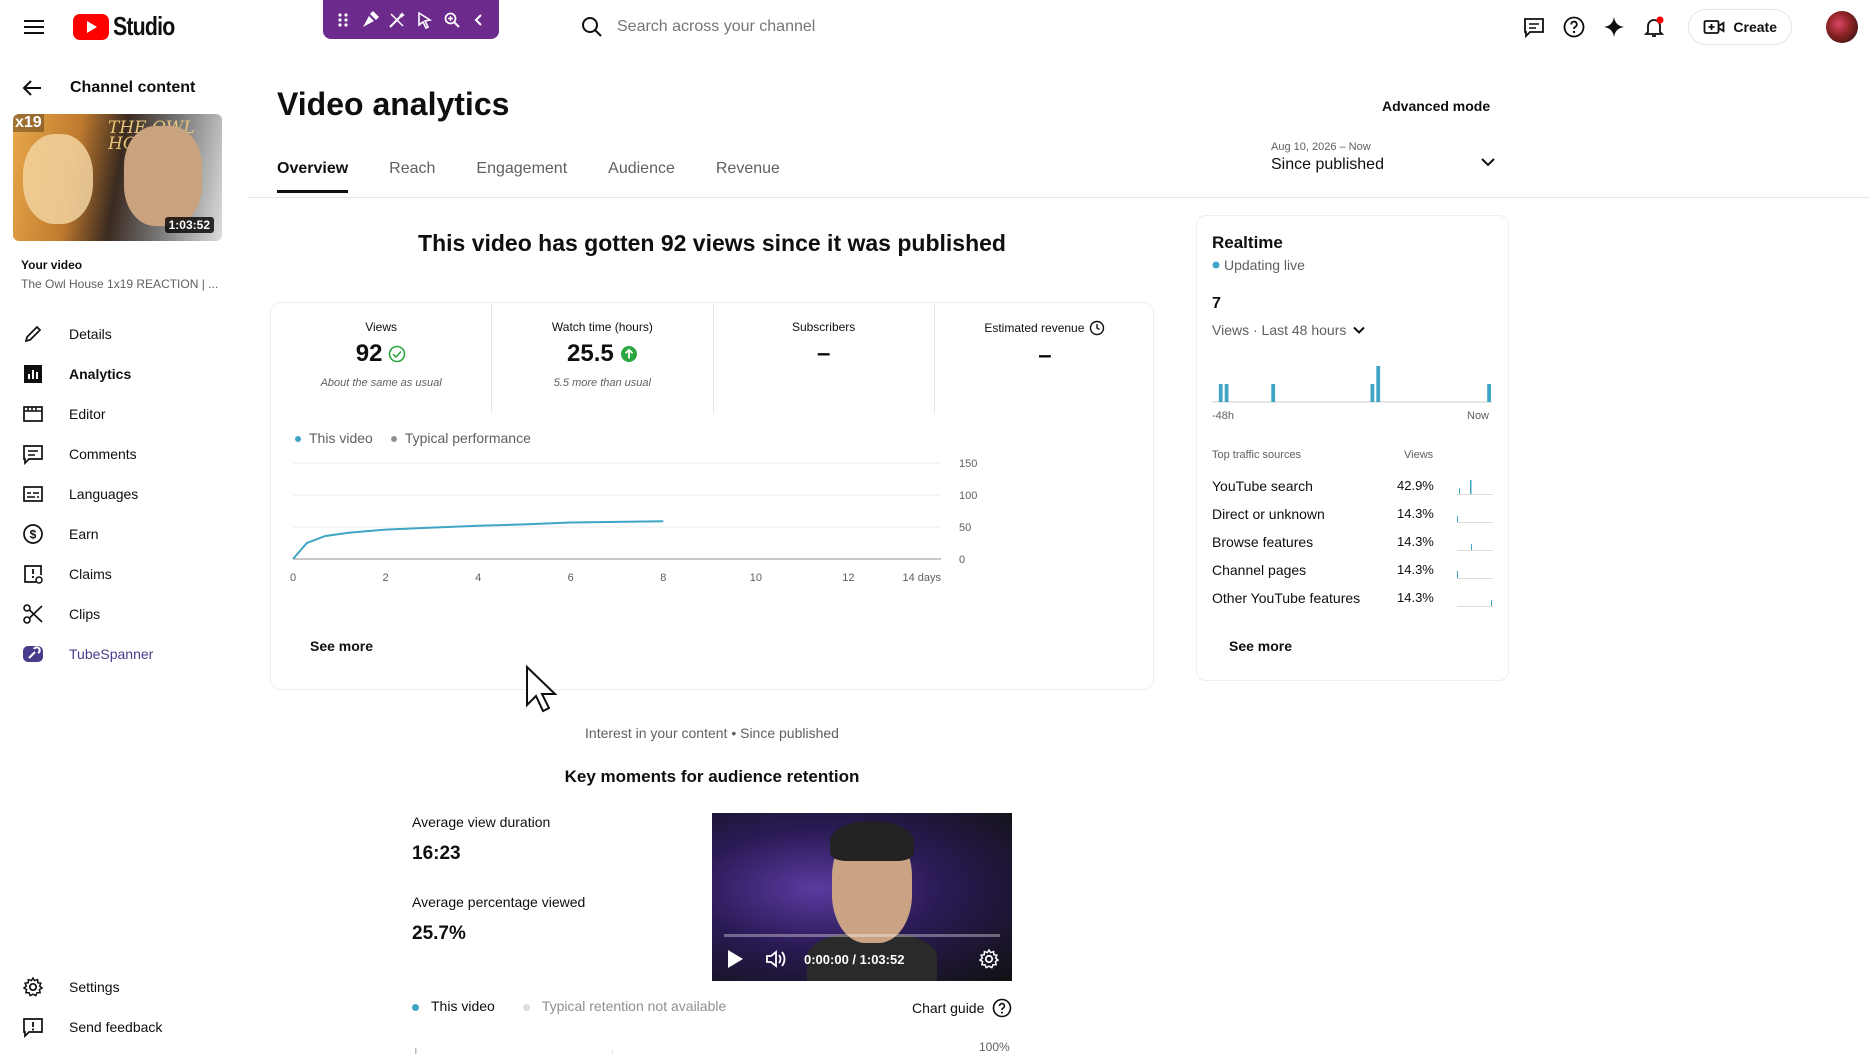 The image size is (1870, 1054). Describe the element at coordinates (478, 578) in the screenshot. I see `x-tick-label: 4` at that location.